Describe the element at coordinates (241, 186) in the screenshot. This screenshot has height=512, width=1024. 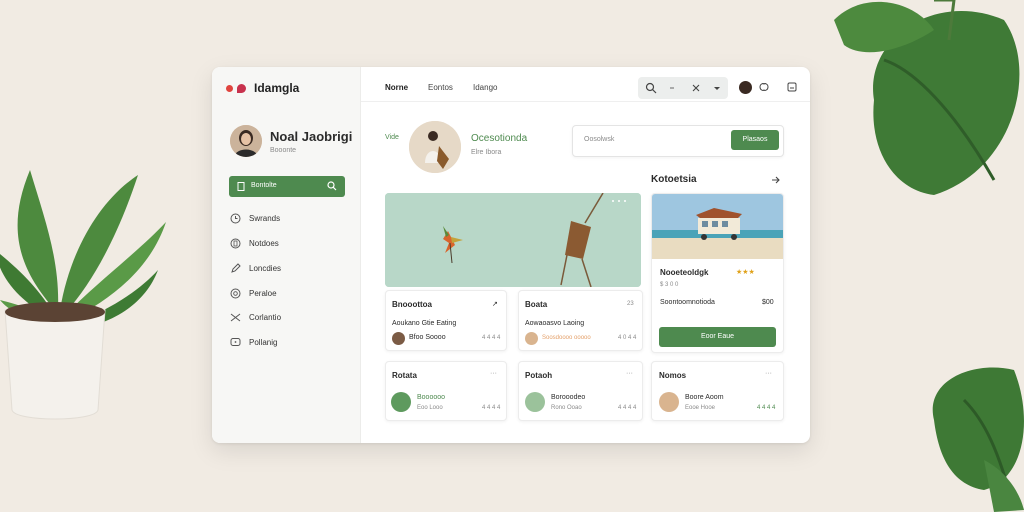
I see `document-icon` at that location.